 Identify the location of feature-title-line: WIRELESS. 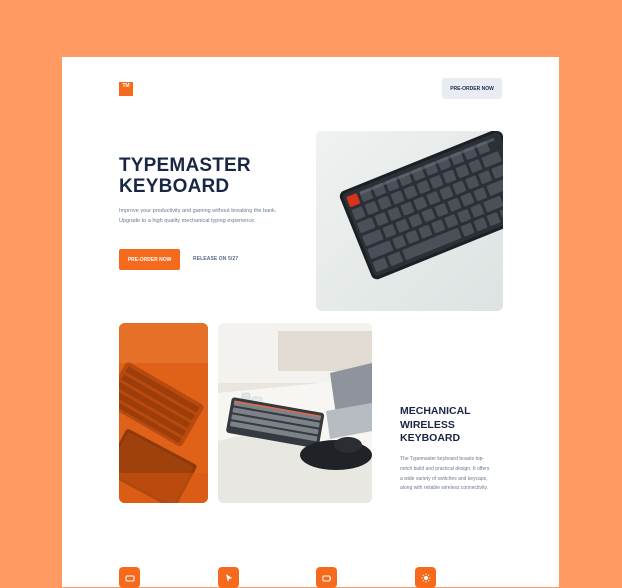
(450, 426).